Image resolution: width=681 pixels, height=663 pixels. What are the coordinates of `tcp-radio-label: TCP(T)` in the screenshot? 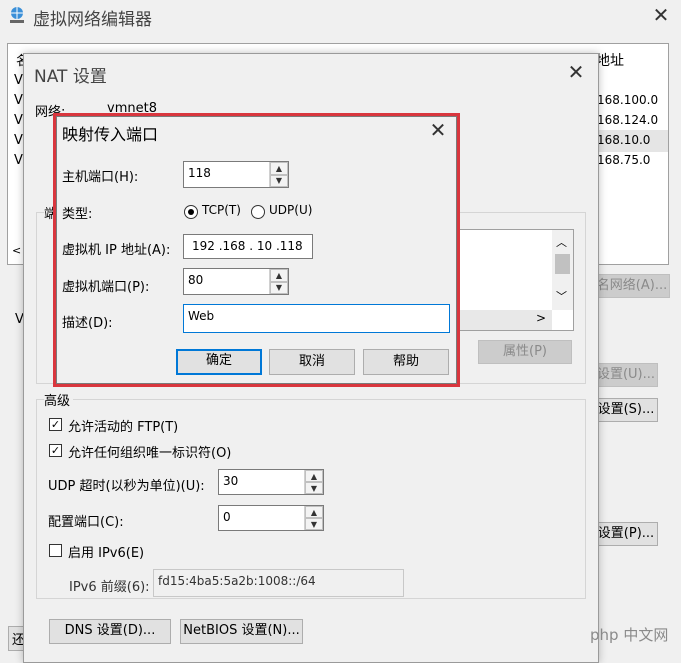 It's located at (221, 210).